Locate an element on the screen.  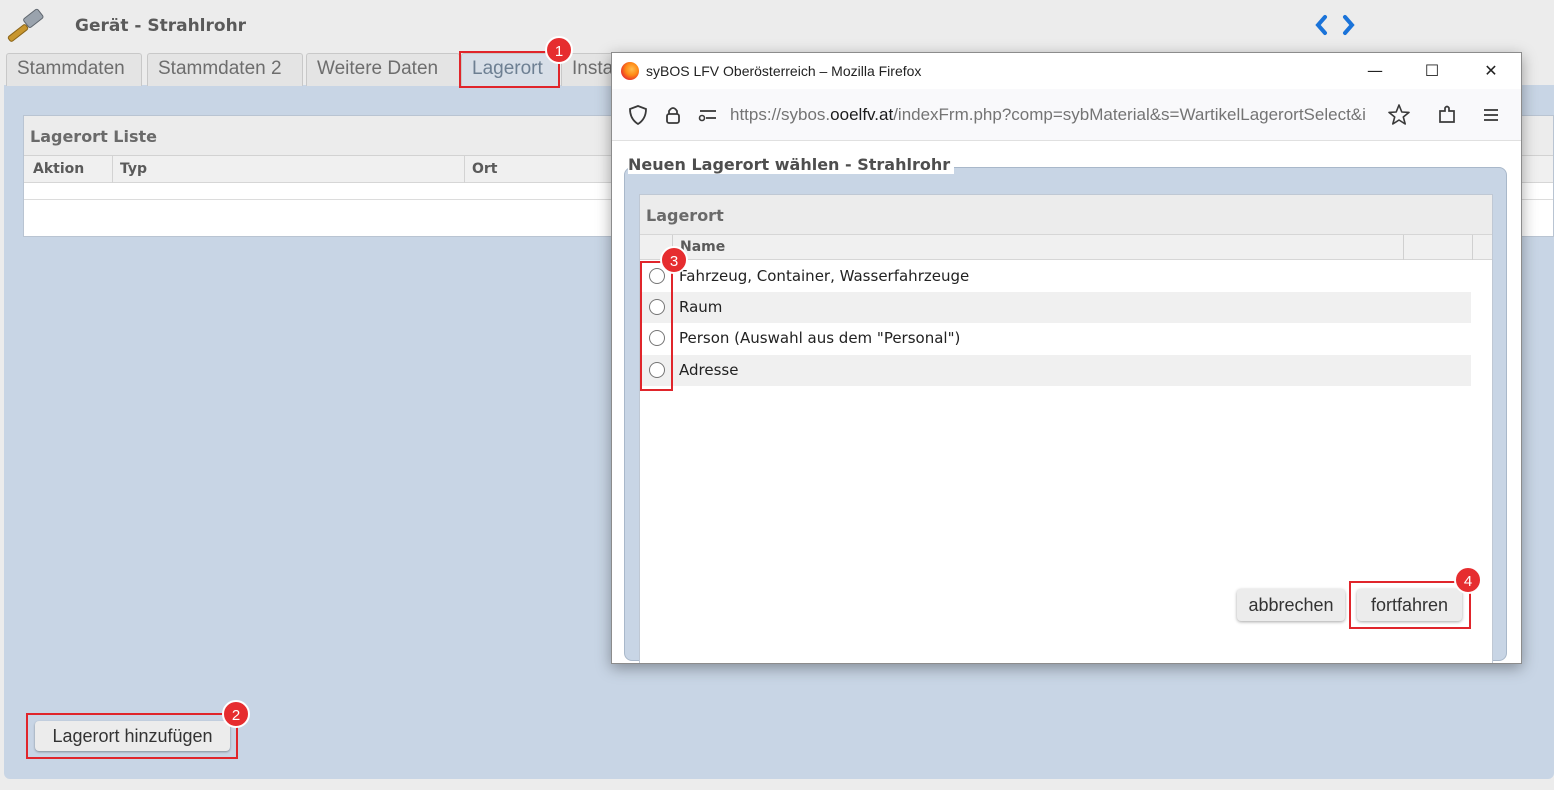
option-label: Adresse is located at coordinates (709, 370).